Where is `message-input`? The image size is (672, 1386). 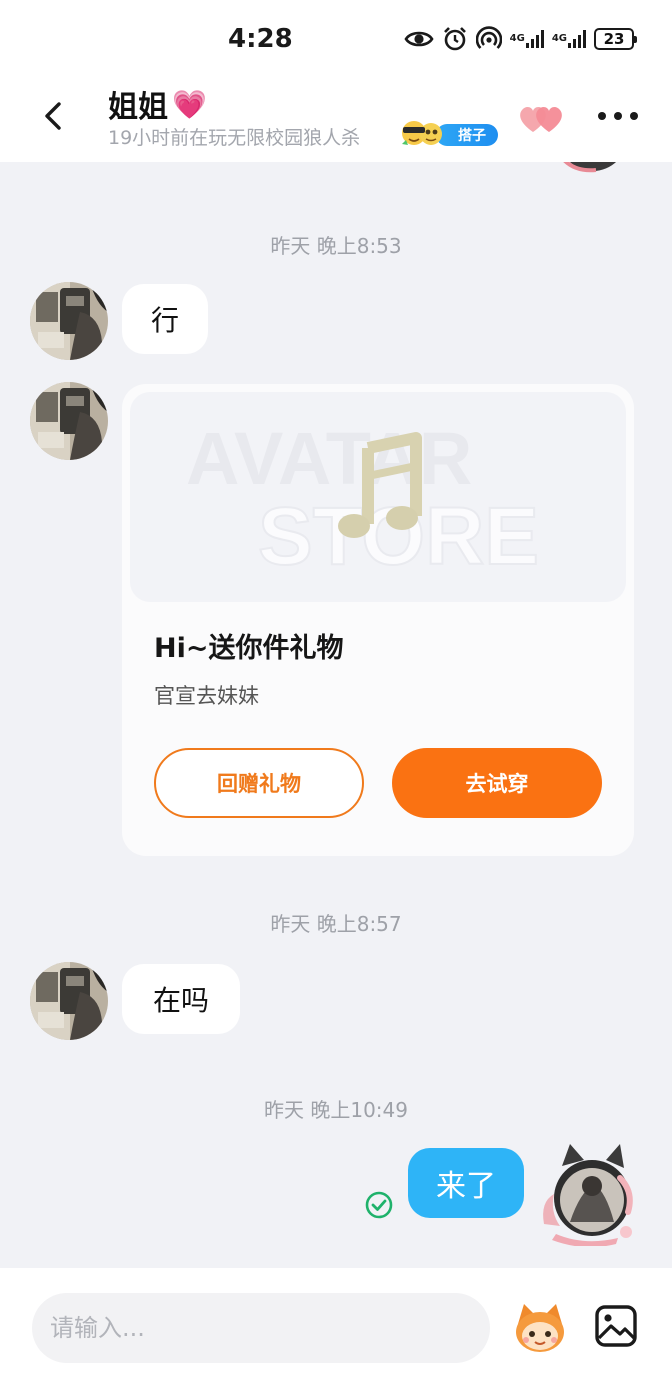 message-input is located at coordinates (261, 1328).